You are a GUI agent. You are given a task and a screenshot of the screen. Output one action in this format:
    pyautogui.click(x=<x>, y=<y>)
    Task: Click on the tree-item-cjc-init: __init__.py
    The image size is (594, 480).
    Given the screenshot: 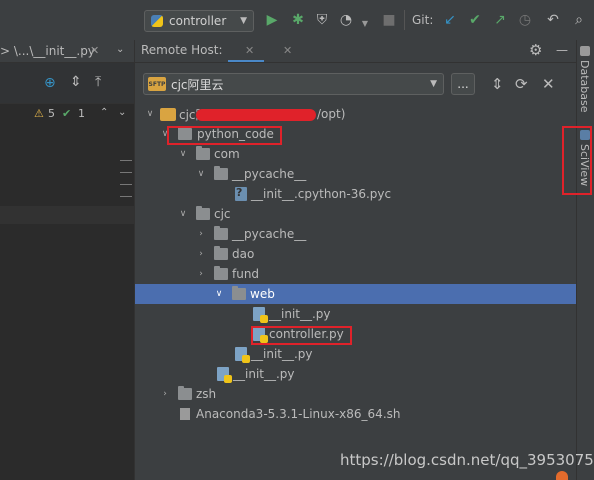 What is the action you would take?
    pyautogui.click(x=355, y=354)
    